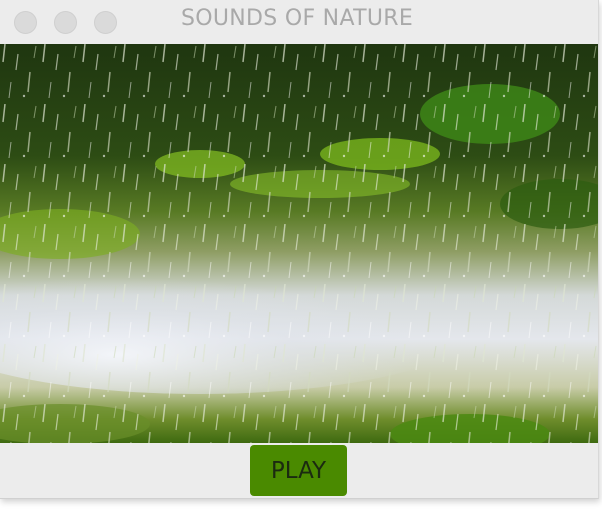  I want to click on title-bar: SOUNDS OF NATURE, so click(299, 22).